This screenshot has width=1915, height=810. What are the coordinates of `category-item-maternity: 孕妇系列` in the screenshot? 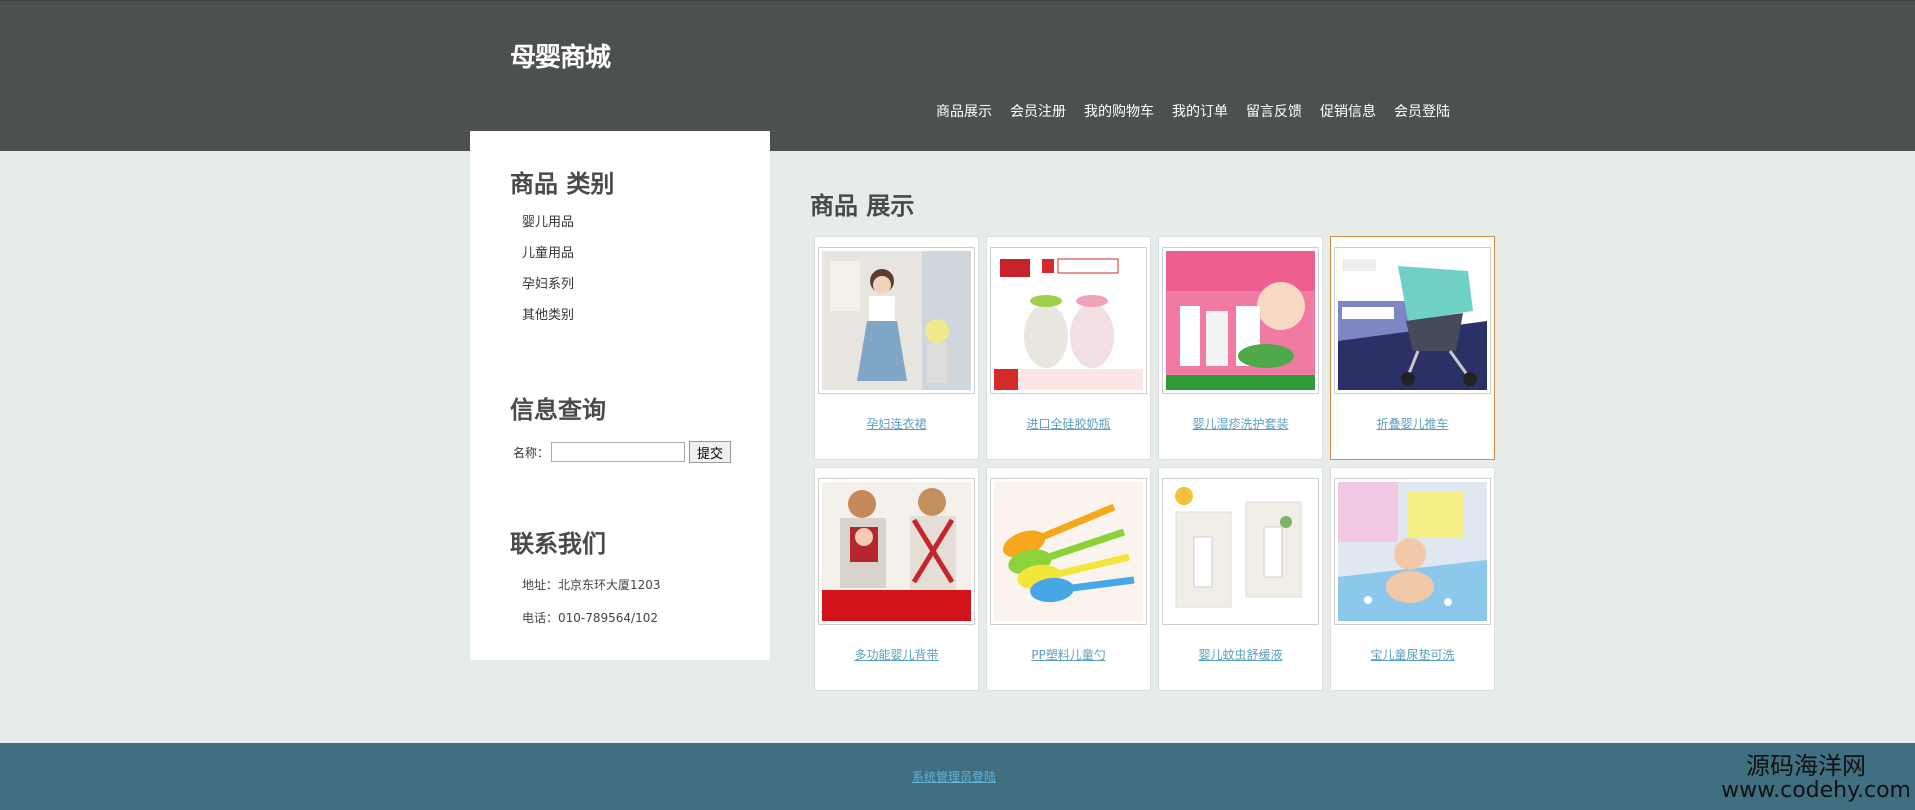 It's located at (548, 290).